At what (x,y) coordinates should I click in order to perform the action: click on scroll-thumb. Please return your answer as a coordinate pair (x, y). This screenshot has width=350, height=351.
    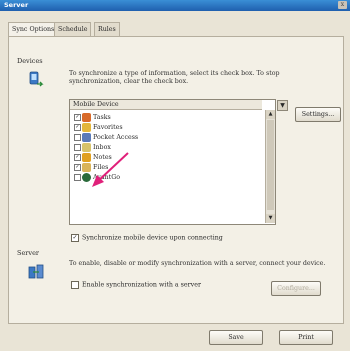
    Looking at the image, I should click on (270, 165).